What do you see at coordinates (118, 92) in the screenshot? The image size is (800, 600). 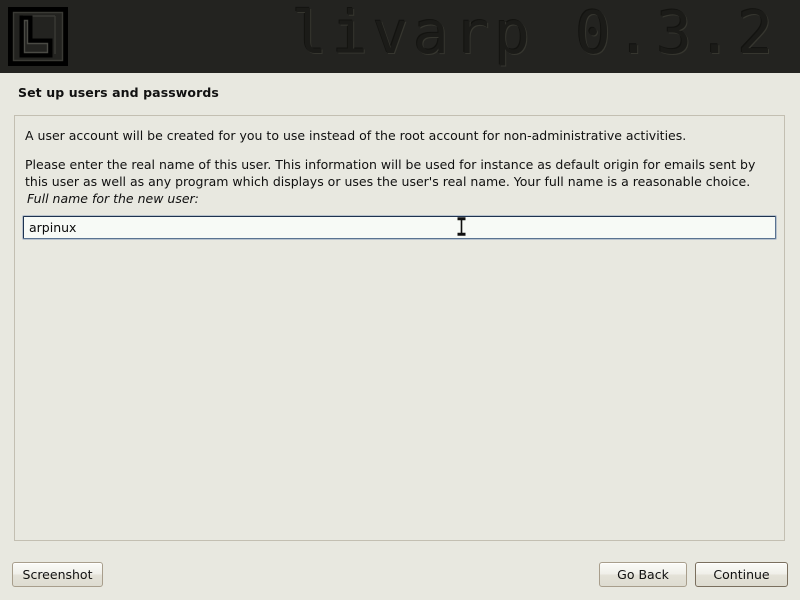 I see `page-title: Set up users and passwords` at bounding box center [118, 92].